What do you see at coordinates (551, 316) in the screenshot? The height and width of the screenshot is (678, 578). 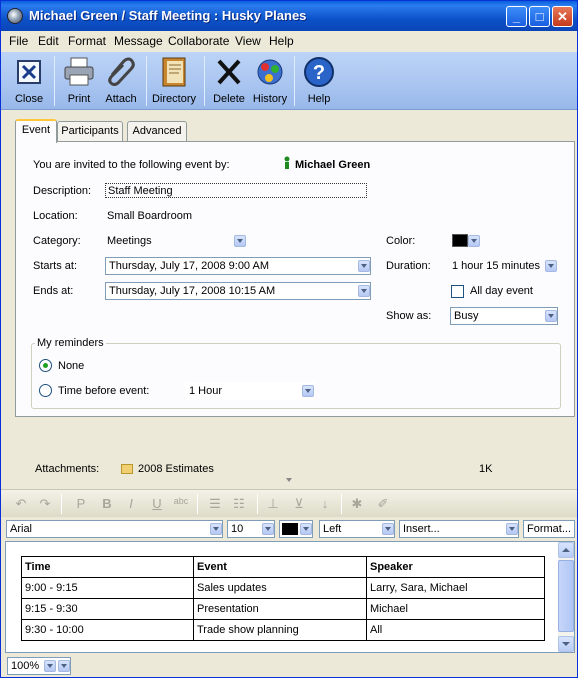 I see `show-as-dropdown-arrow` at bounding box center [551, 316].